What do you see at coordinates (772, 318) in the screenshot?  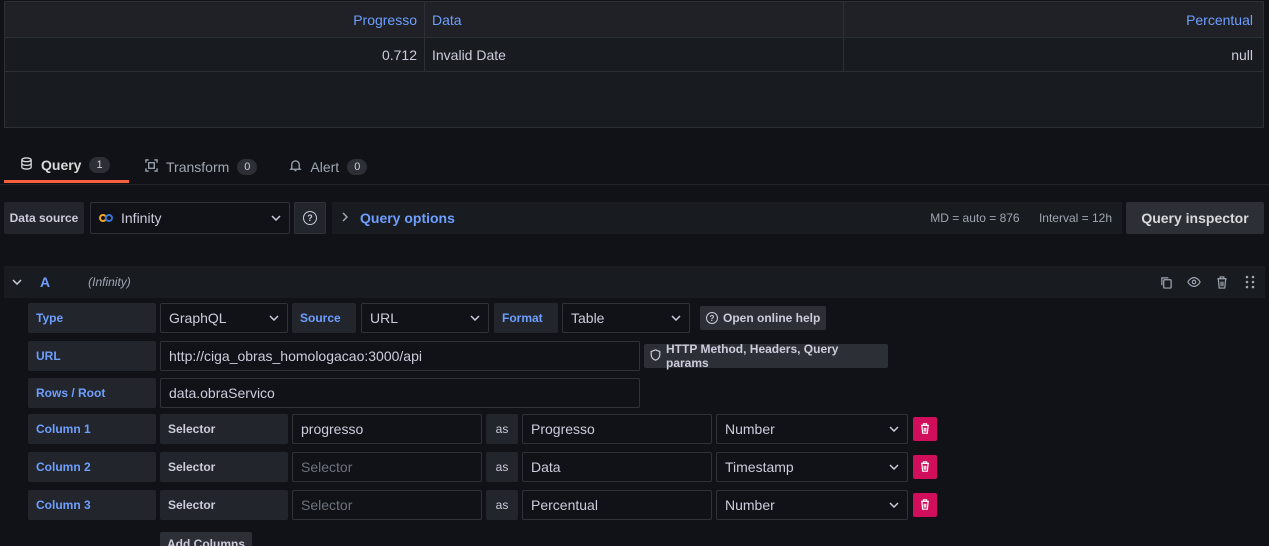 I see `open-online-help-label: Open online help` at bounding box center [772, 318].